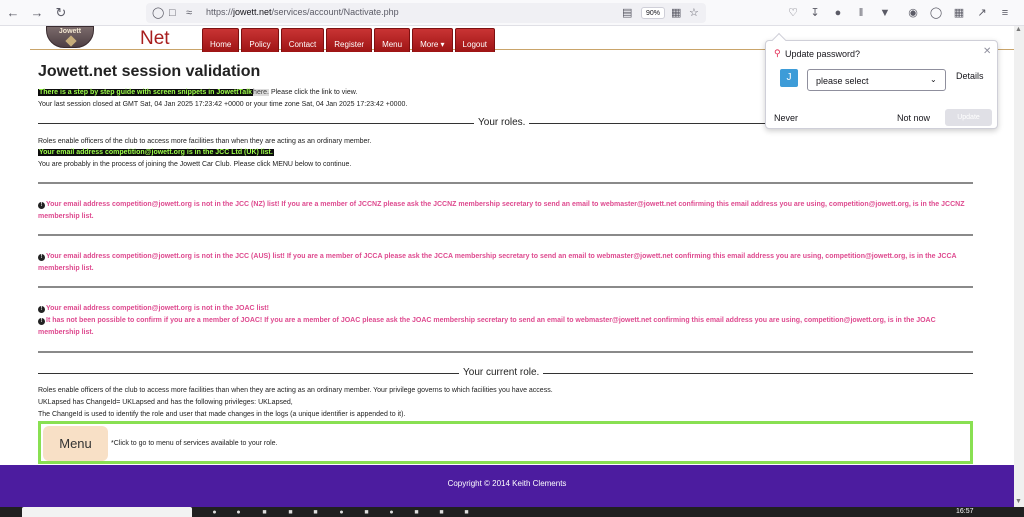 The height and width of the screenshot is (517, 1024). What do you see at coordinates (842, 81) in the screenshot?
I see `username-select-value: please select` at bounding box center [842, 81].